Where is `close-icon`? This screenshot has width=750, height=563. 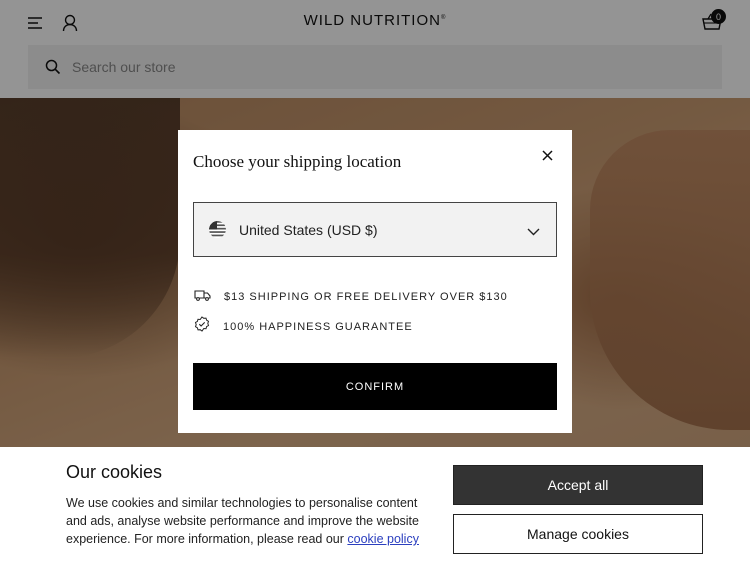 close-icon is located at coordinates (547, 155).